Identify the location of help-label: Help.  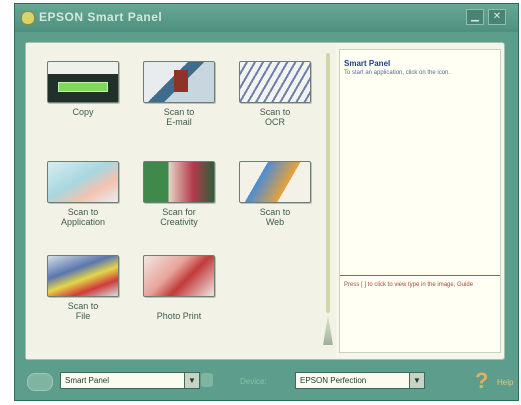
(505, 382).